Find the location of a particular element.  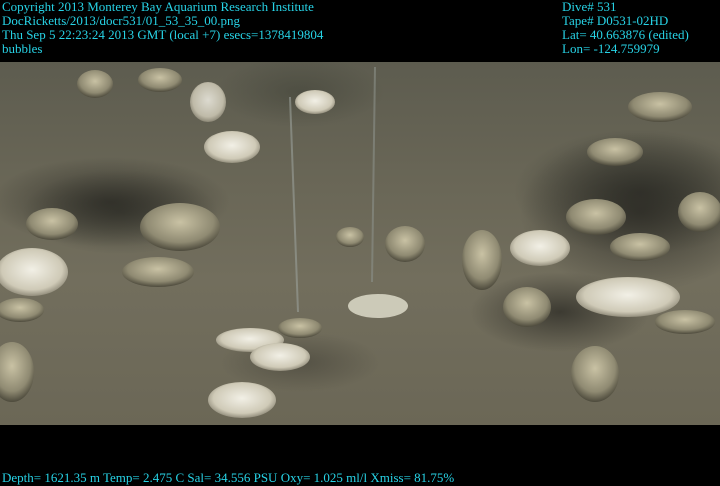

latitude-text: Lat= 40.663876 (edited) is located at coordinates (625, 34).